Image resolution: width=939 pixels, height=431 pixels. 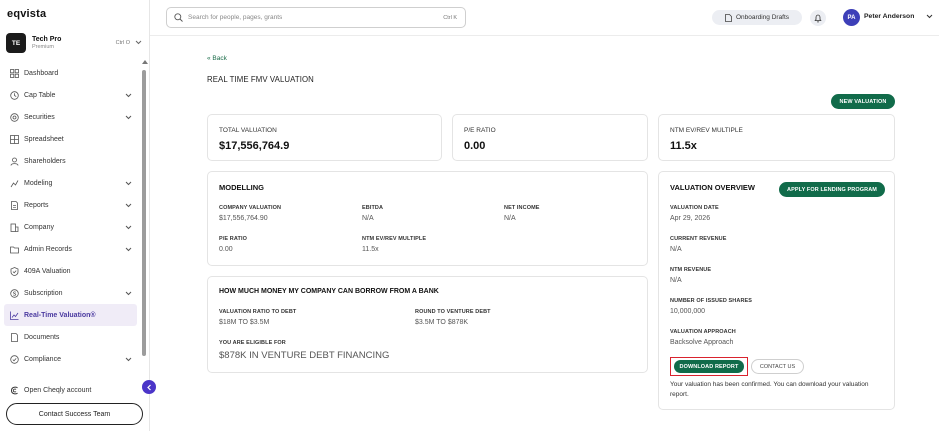 I want to click on contact-us-button: CONTACT US, so click(x=777, y=366).